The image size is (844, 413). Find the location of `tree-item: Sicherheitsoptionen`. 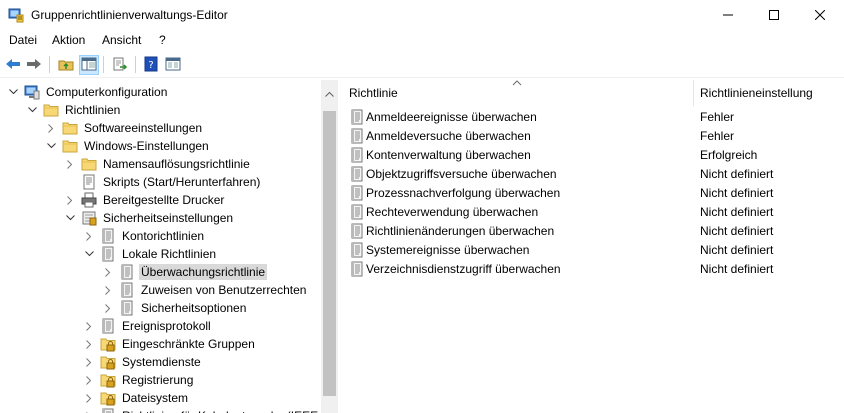

tree-item: Sicherheitsoptionen is located at coordinates (175, 308).